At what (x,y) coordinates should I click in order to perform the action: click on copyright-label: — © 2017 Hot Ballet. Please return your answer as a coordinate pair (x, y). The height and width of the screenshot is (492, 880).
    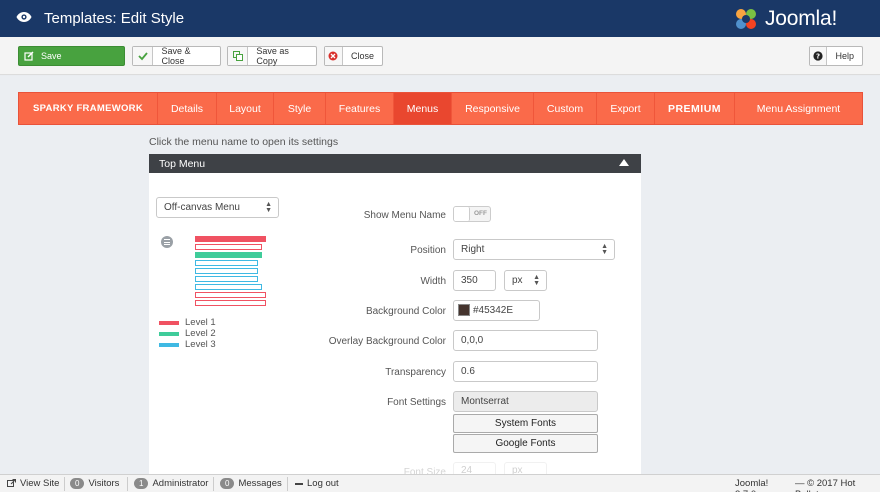
    Looking at the image, I should click on (825, 485).